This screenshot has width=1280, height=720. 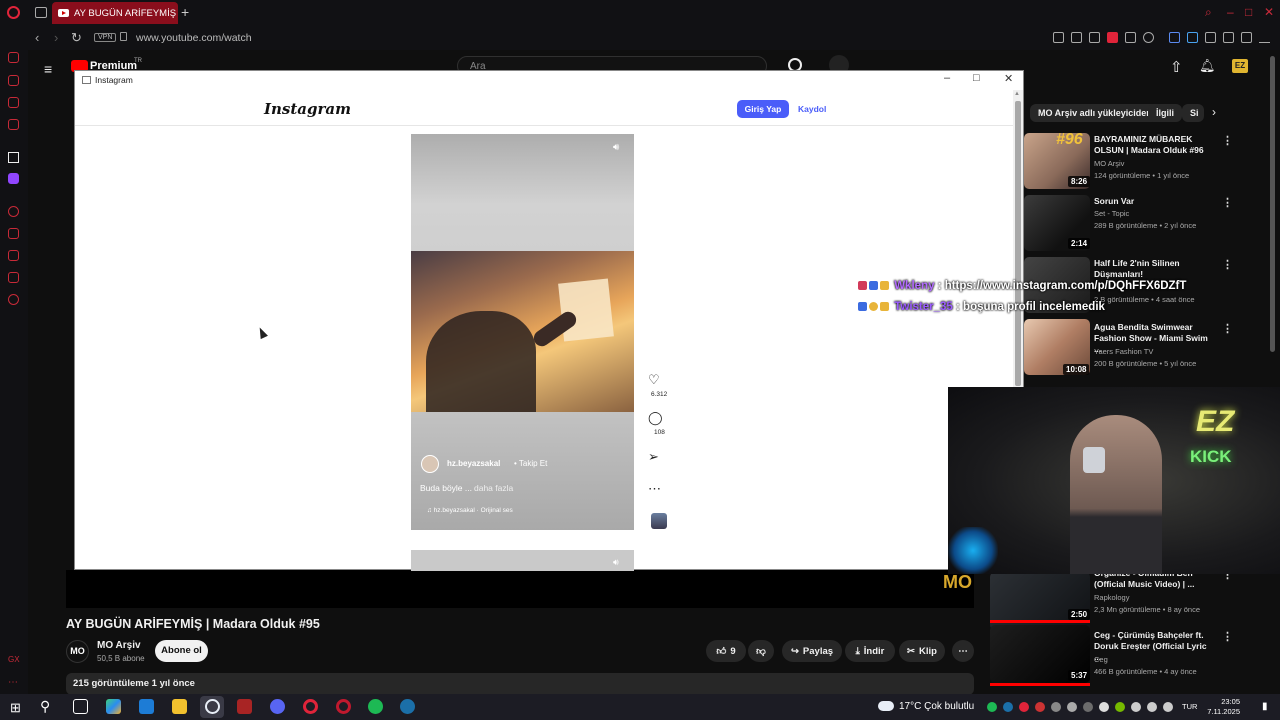 What do you see at coordinates (763, 109) in the screenshot?
I see `login-button: Giriş Yap` at bounding box center [763, 109].